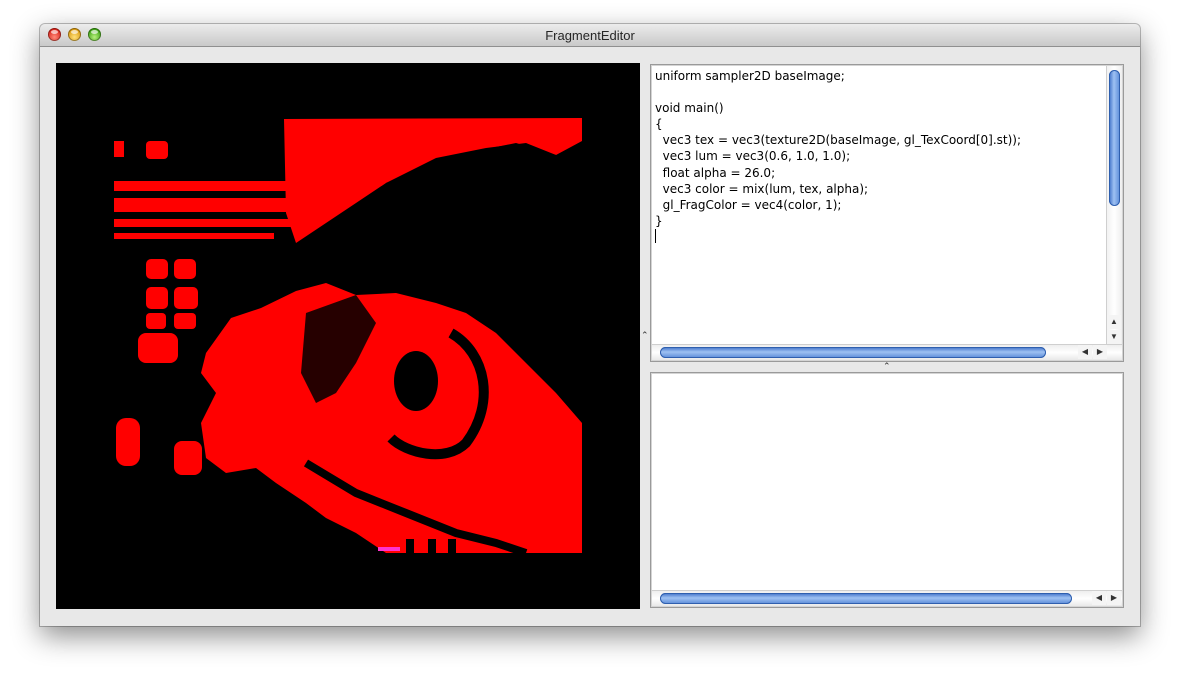  I want to click on scroll-up-icon: ▲, so click(1114, 322).